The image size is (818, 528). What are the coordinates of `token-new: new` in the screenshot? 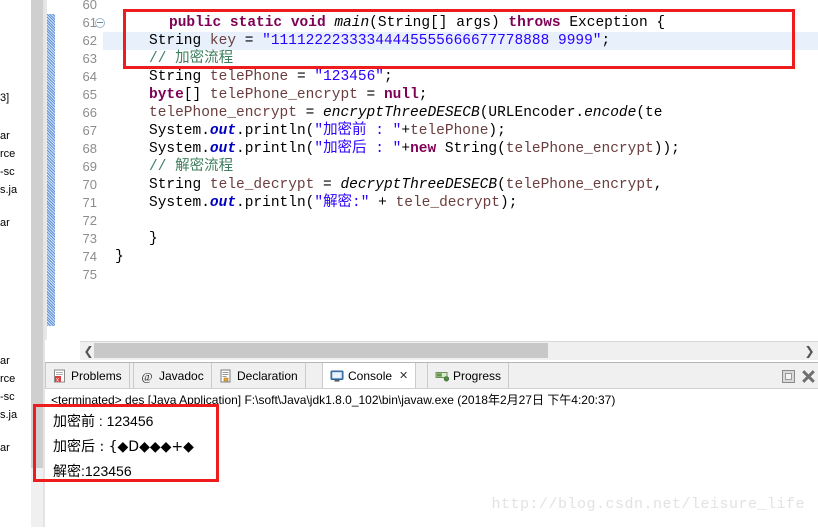 It's located at (423, 149).